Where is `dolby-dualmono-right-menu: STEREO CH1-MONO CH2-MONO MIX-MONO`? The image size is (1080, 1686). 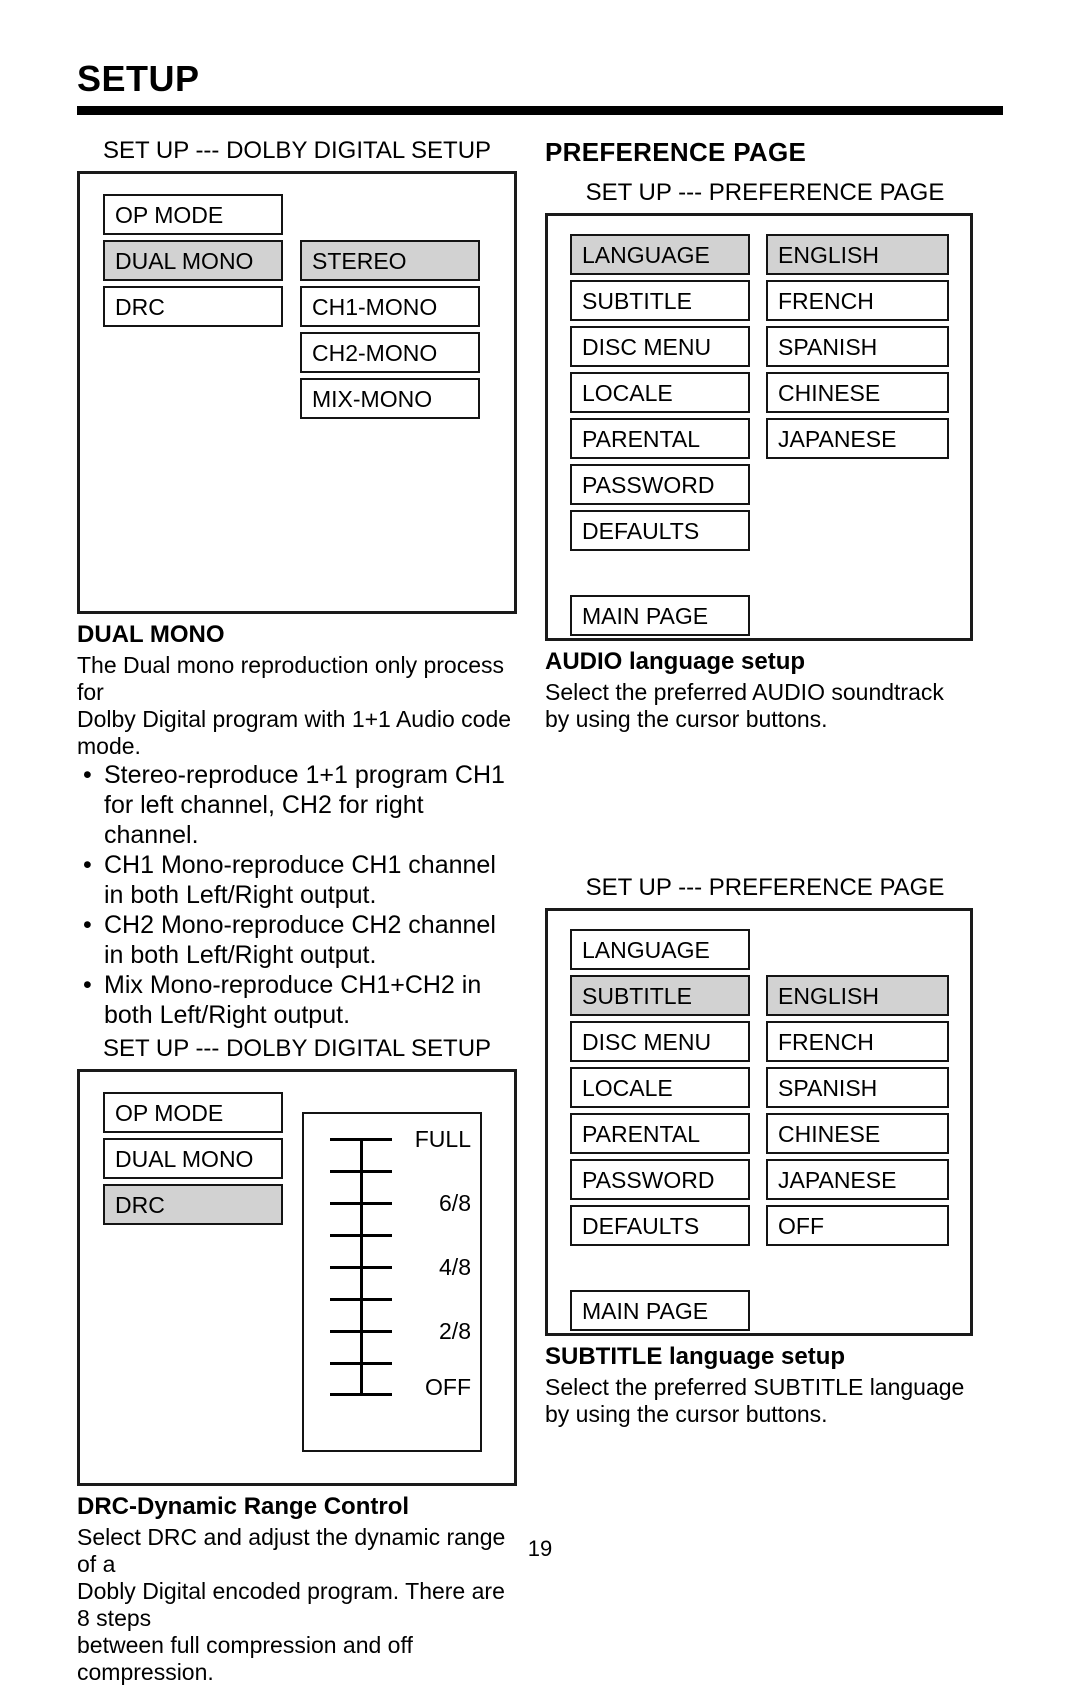
dolby-dualmono-right-menu: STEREO CH1-MONO CH2-MONO MIX-MONO is located at coordinates (390, 332).